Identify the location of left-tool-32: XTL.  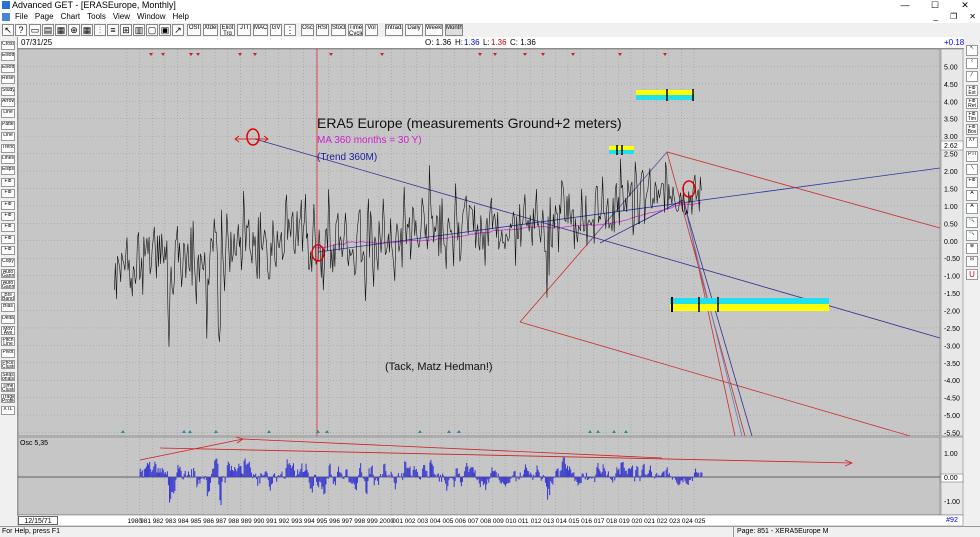
(8, 410).